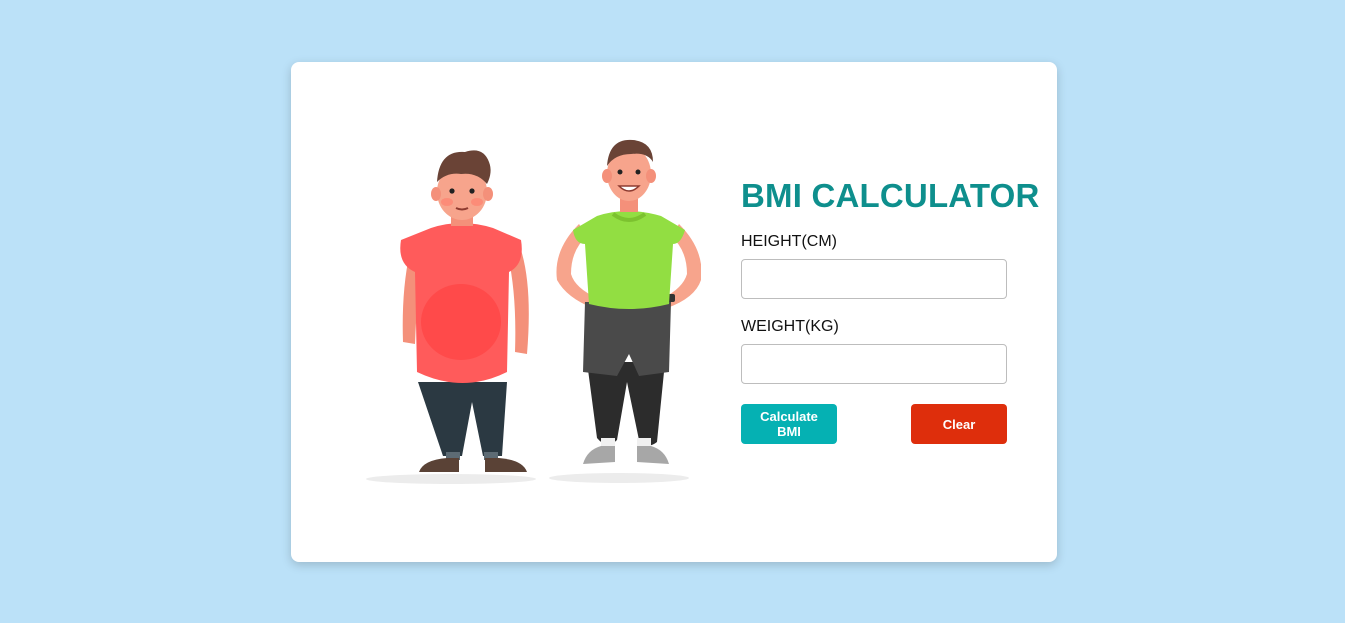 This screenshot has height=623, width=1345. Describe the element at coordinates (959, 424) in the screenshot. I see `clear-button: Clear` at that location.